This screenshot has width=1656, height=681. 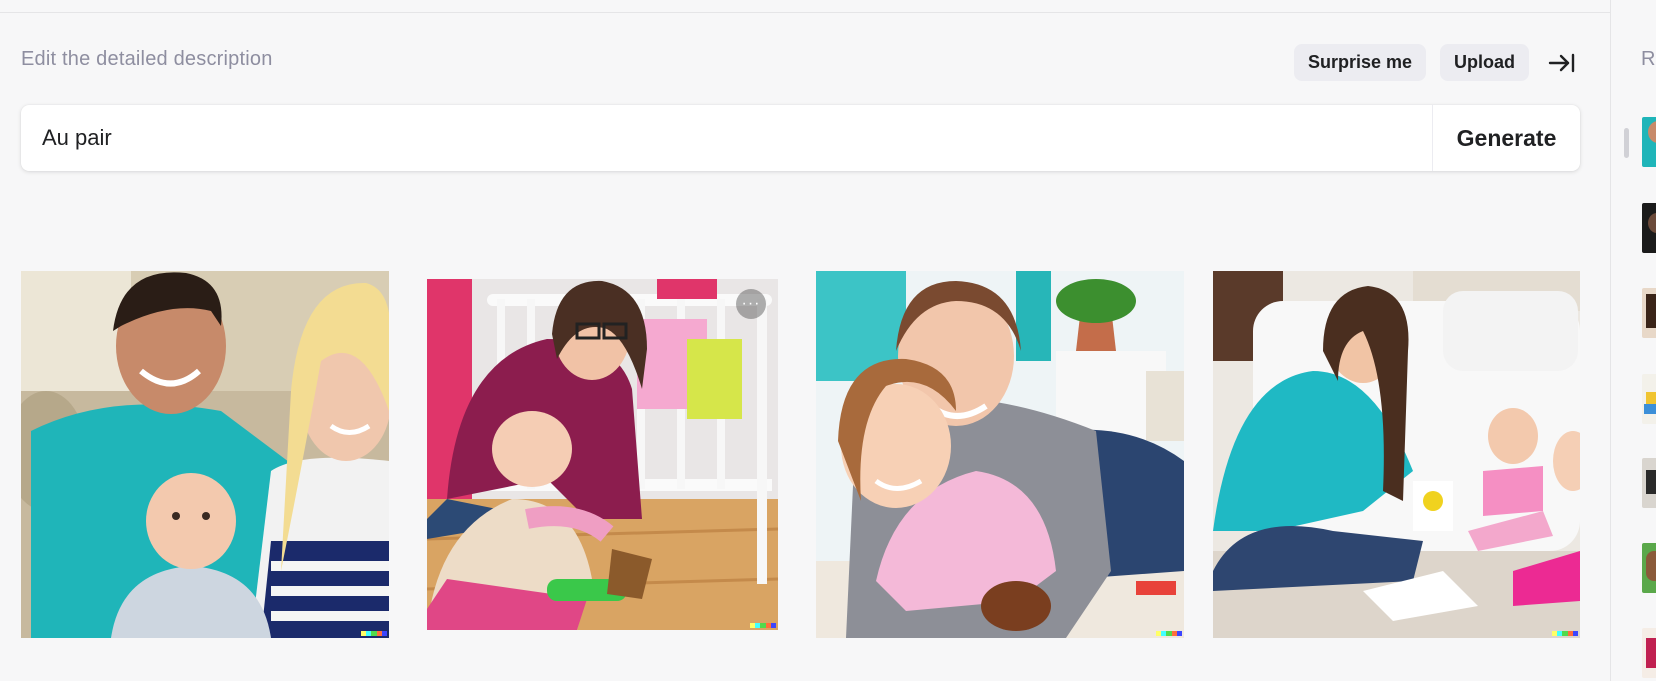 I want to click on image-2-photo, so click(x=602, y=454).